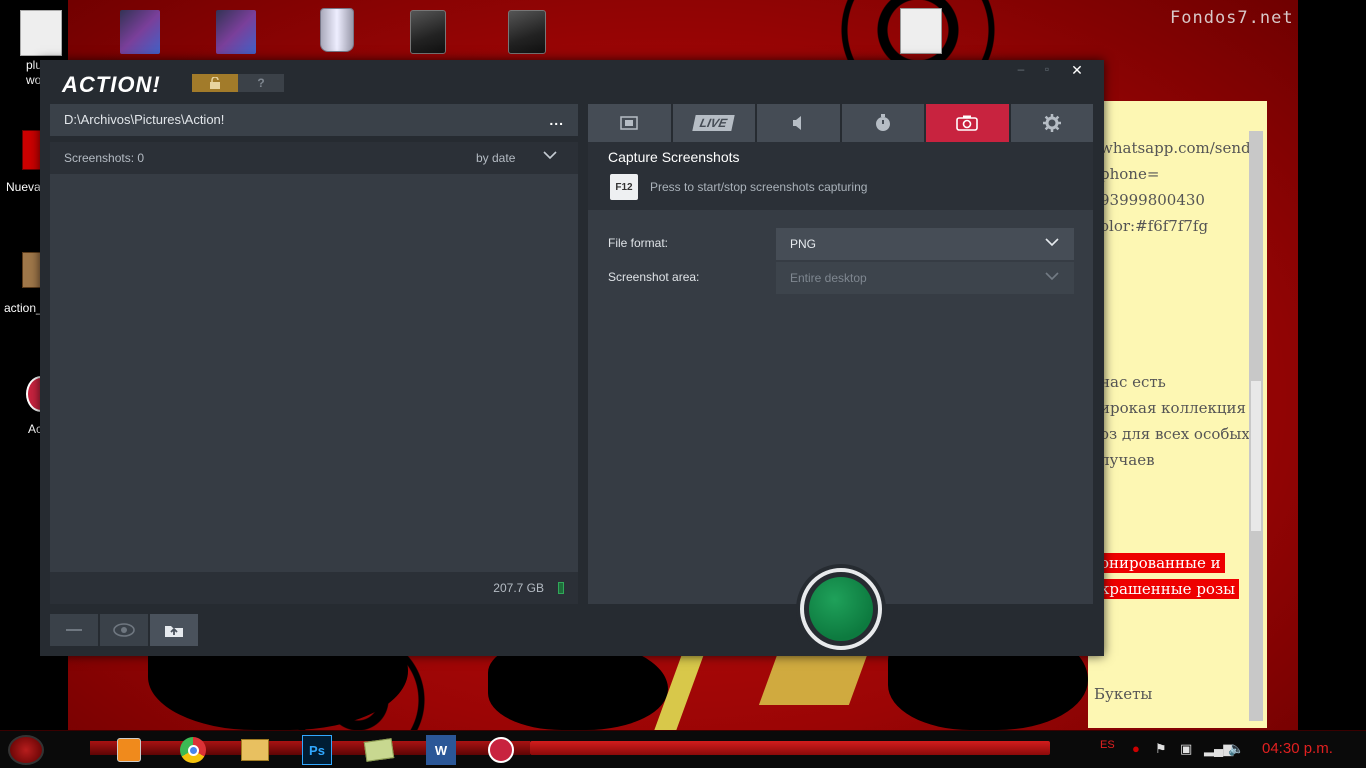 The width and height of the screenshot is (1366, 768). I want to click on stopwatch-icon, so click(882, 122).